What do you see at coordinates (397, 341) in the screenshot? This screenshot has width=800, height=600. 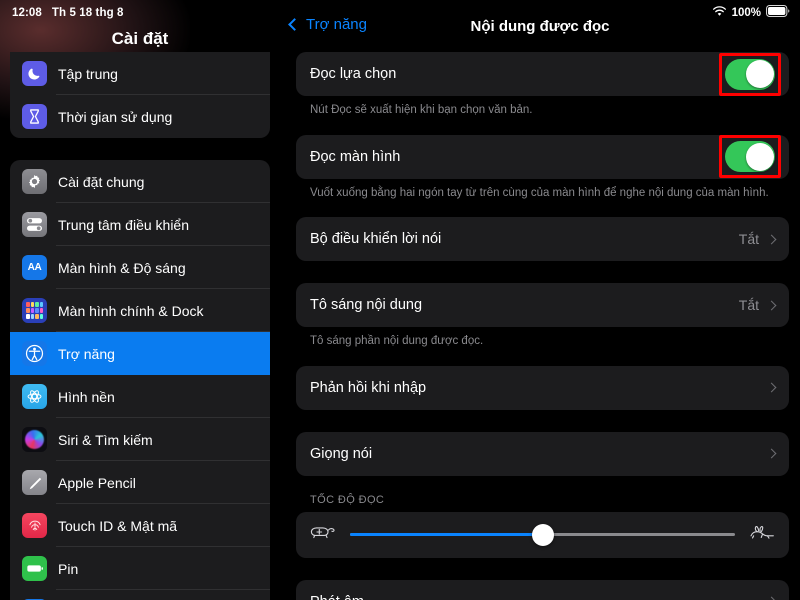 I see `caption-highlight-content: Tô sáng phần nội dung được đọc.` at bounding box center [397, 341].